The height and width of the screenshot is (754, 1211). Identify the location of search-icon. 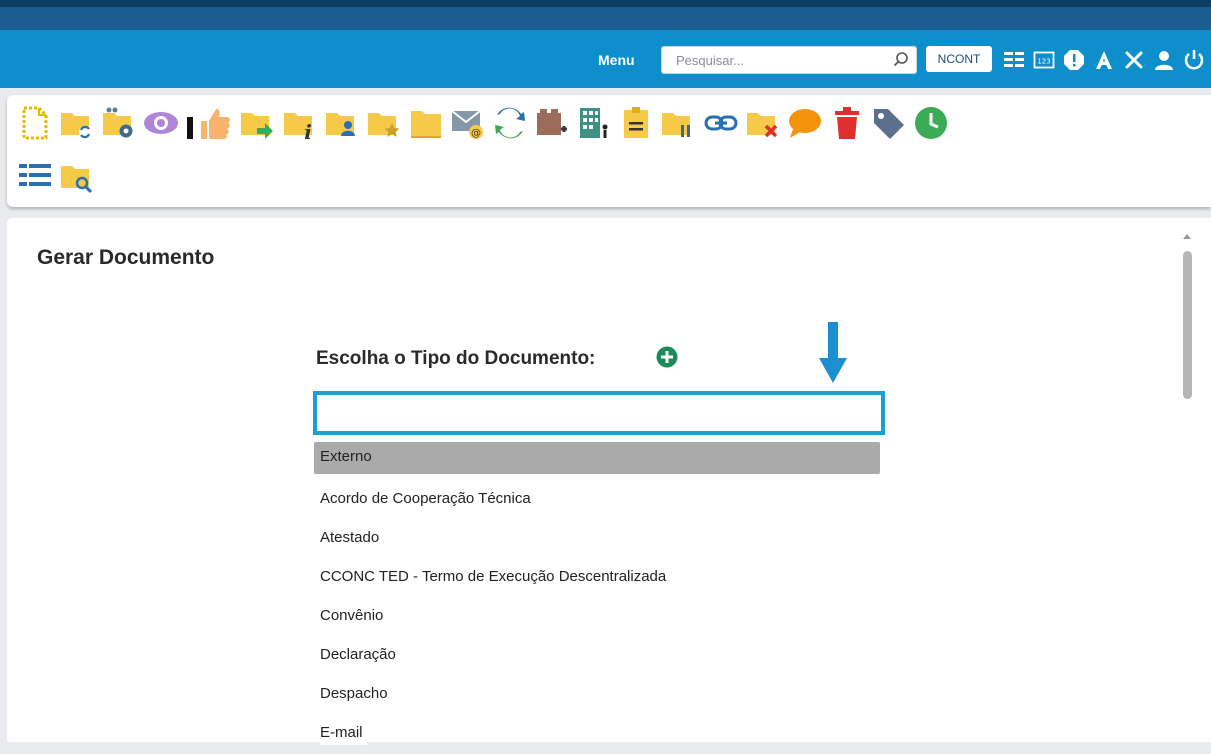
(901, 60).